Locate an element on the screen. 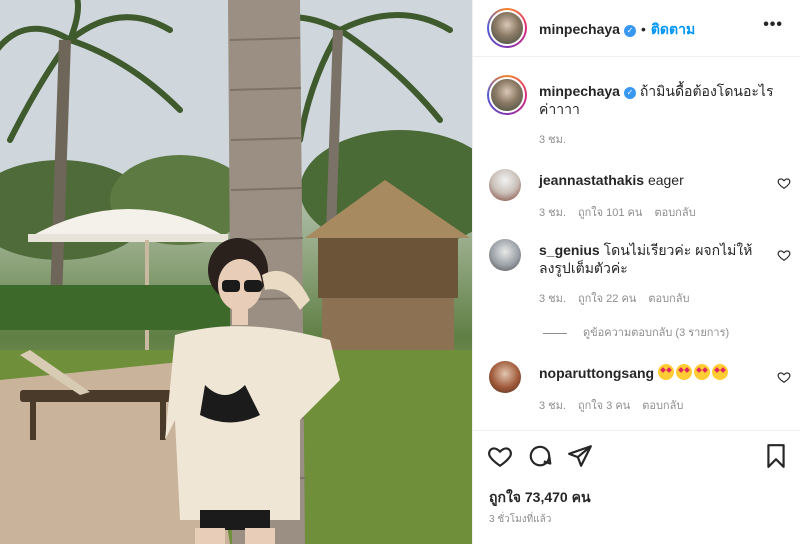 This screenshot has width=800, height=544. comment-meta: 3 ชม. ถูกใจ 3 คน ตอบกลับ is located at coordinates (650, 405).